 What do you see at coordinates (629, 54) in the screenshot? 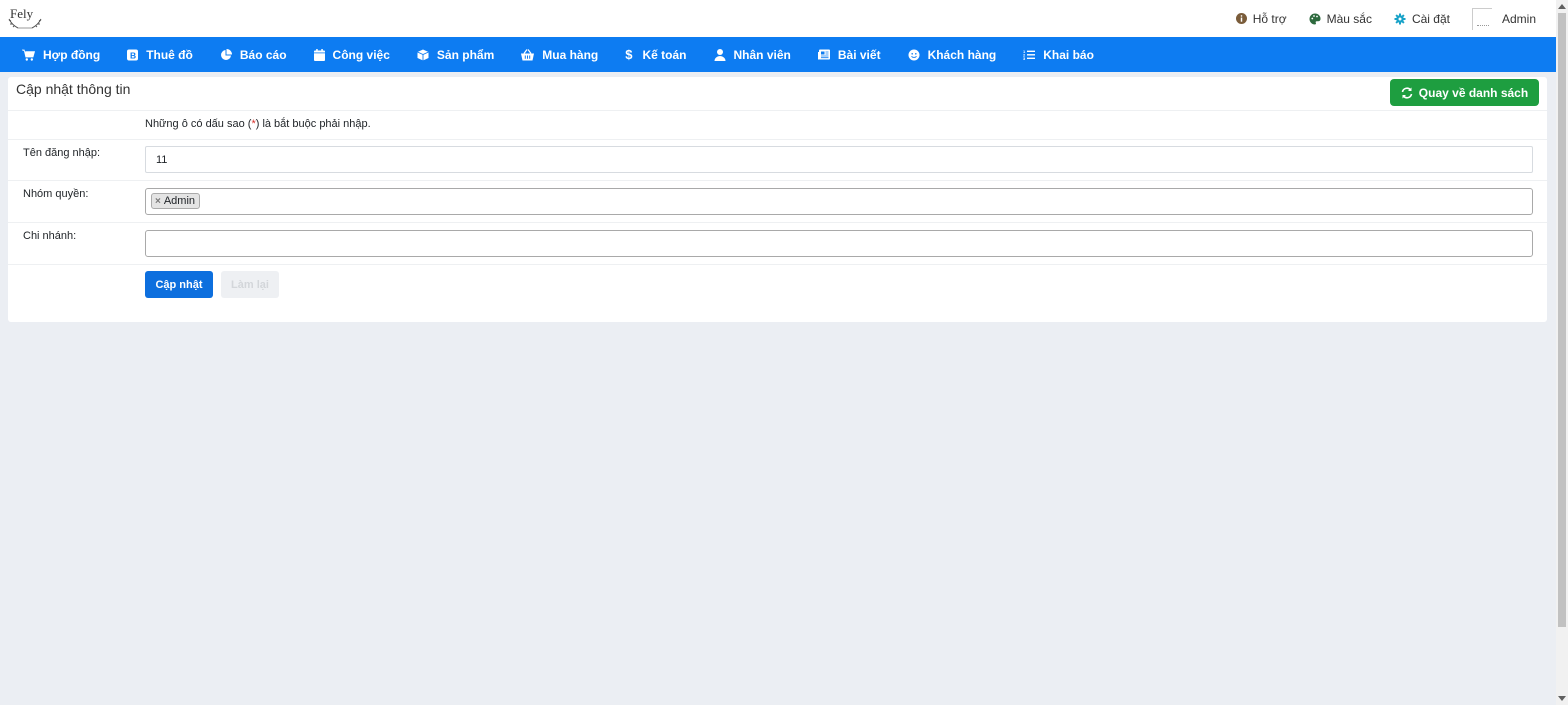
I see `dollar-icon: $` at bounding box center [629, 54].